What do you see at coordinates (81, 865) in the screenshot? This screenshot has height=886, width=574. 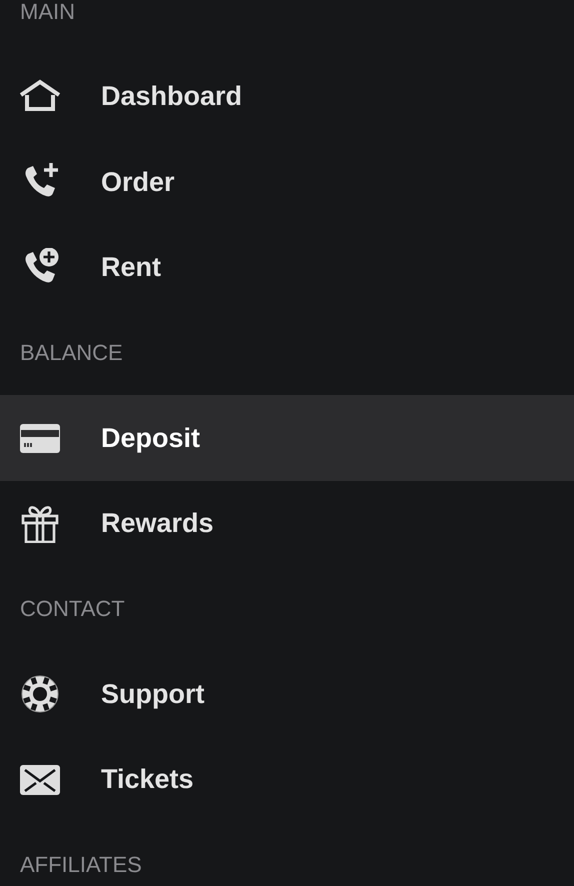 I see `section-heading: AFFILIATES` at bounding box center [81, 865].